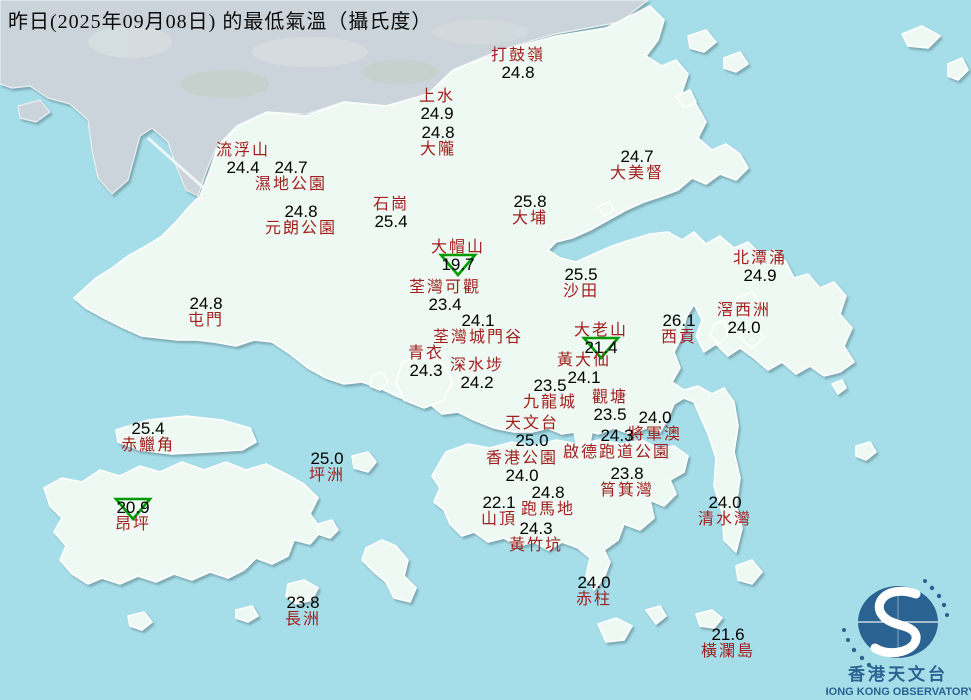 The height and width of the screenshot is (700, 971). I want to click on station-sheung-shui: 上水 24.9, so click(437, 106).